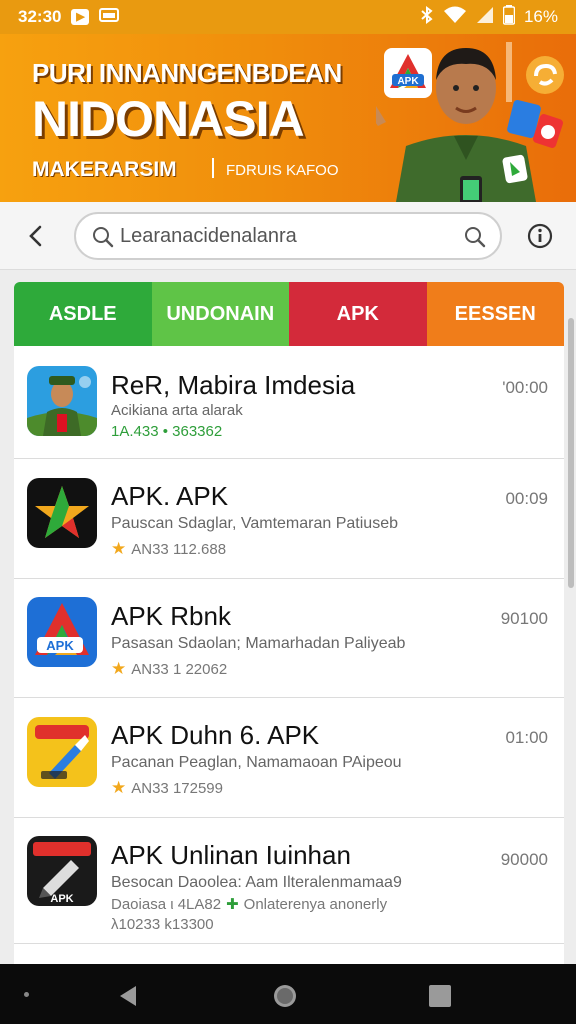 This screenshot has width=576, height=1024. What do you see at coordinates (485, 17) in the screenshot?
I see `signal-icon` at bounding box center [485, 17].